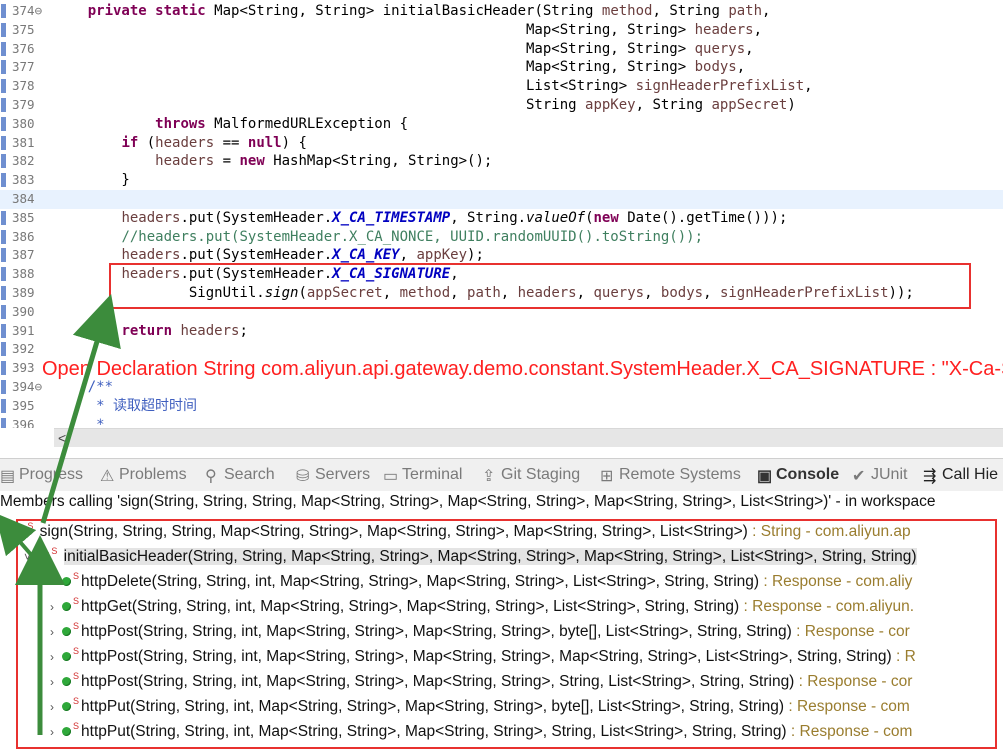  What do you see at coordinates (23, 274) in the screenshot?
I see `line-number: 388` at bounding box center [23, 274].